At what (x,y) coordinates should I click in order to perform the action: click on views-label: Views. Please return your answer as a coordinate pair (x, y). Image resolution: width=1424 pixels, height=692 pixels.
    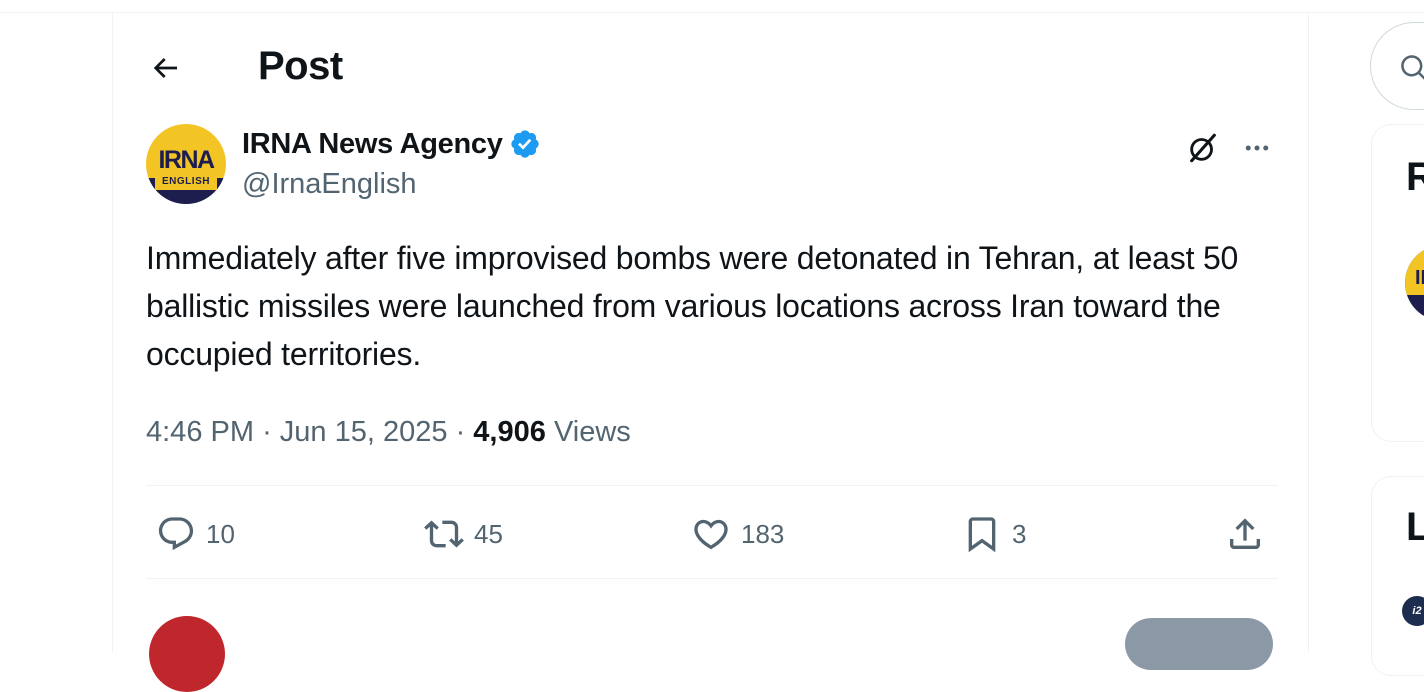
    Looking at the image, I should click on (592, 432).